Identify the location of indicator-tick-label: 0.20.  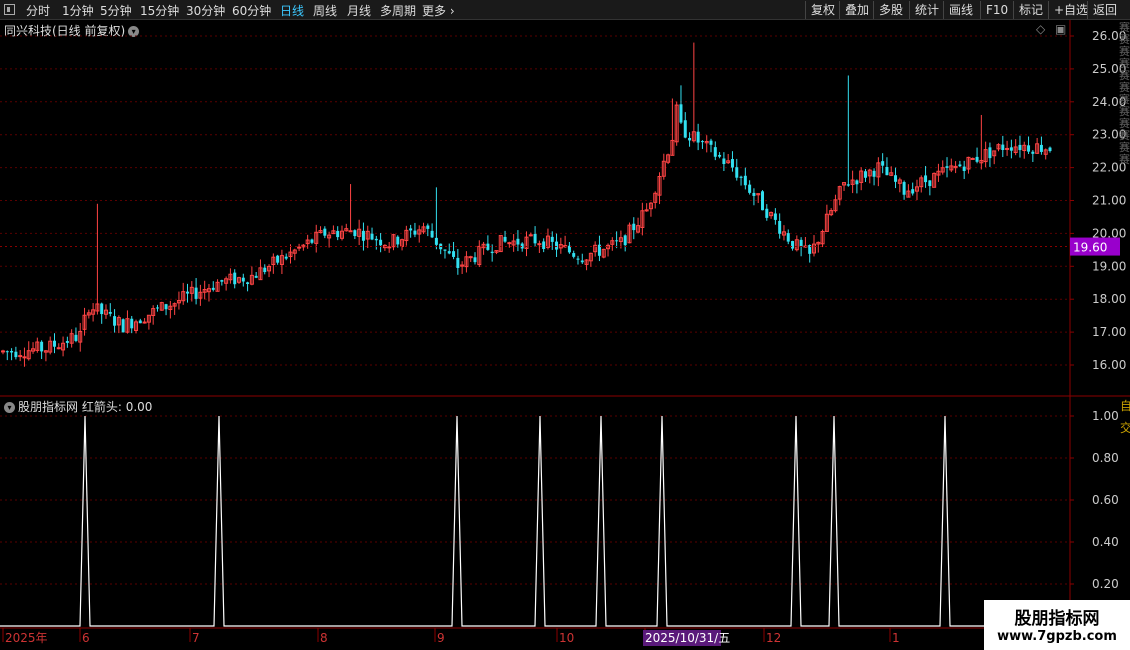
(1105, 584).